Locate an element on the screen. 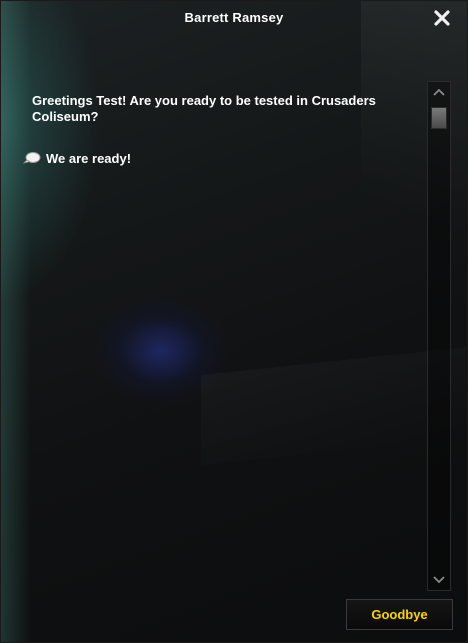  npc-name-title: Barrett Ramsey is located at coordinates (234, 17).